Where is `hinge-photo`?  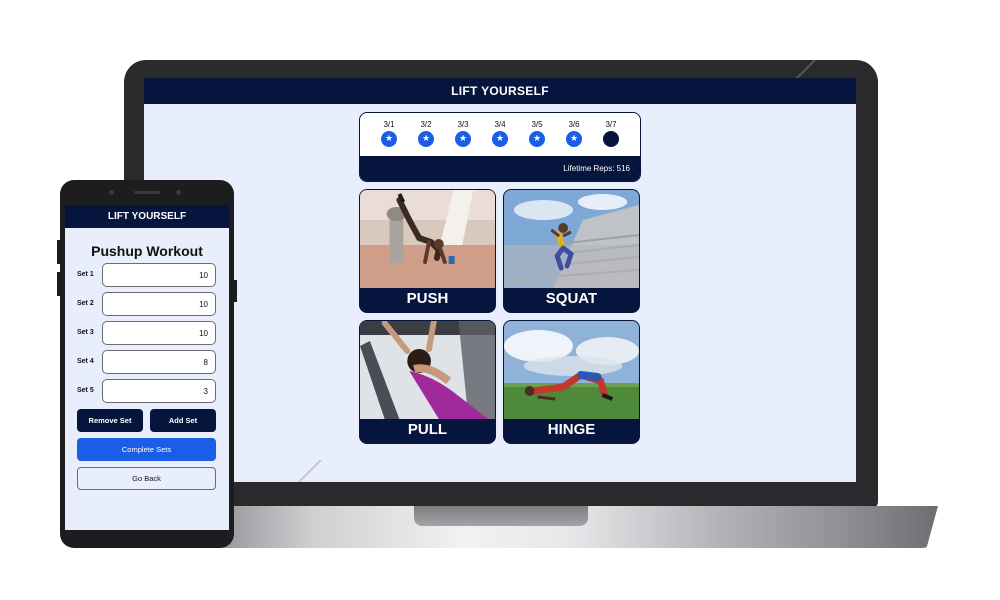
hinge-photo is located at coordinates (571, 370).